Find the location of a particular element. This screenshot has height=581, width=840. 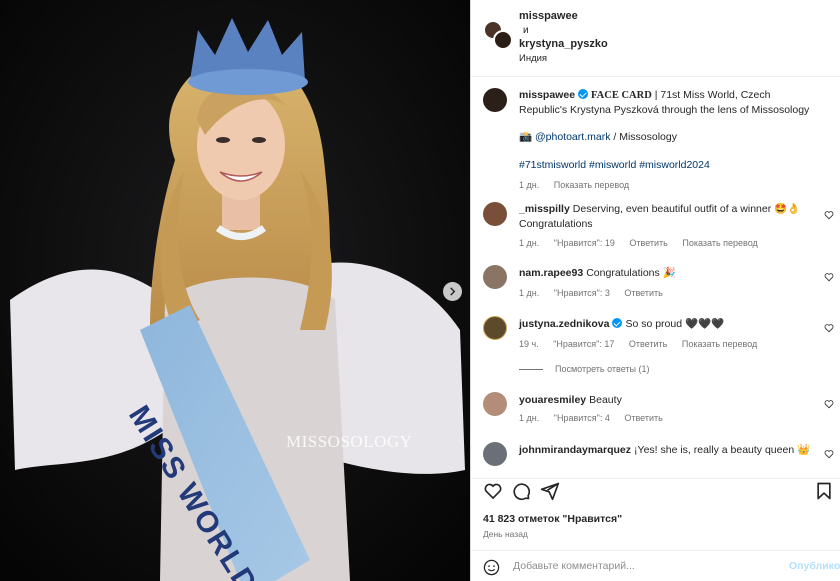

bookmark-icon is located at coordinates (824, 491).